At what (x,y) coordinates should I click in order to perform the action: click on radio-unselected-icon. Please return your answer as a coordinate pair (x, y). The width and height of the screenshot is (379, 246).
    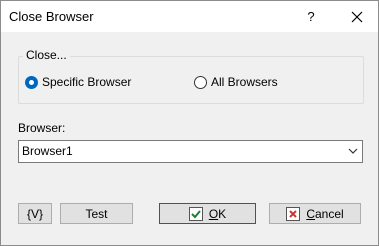
    Looking at the image, I should click on (200, 82).